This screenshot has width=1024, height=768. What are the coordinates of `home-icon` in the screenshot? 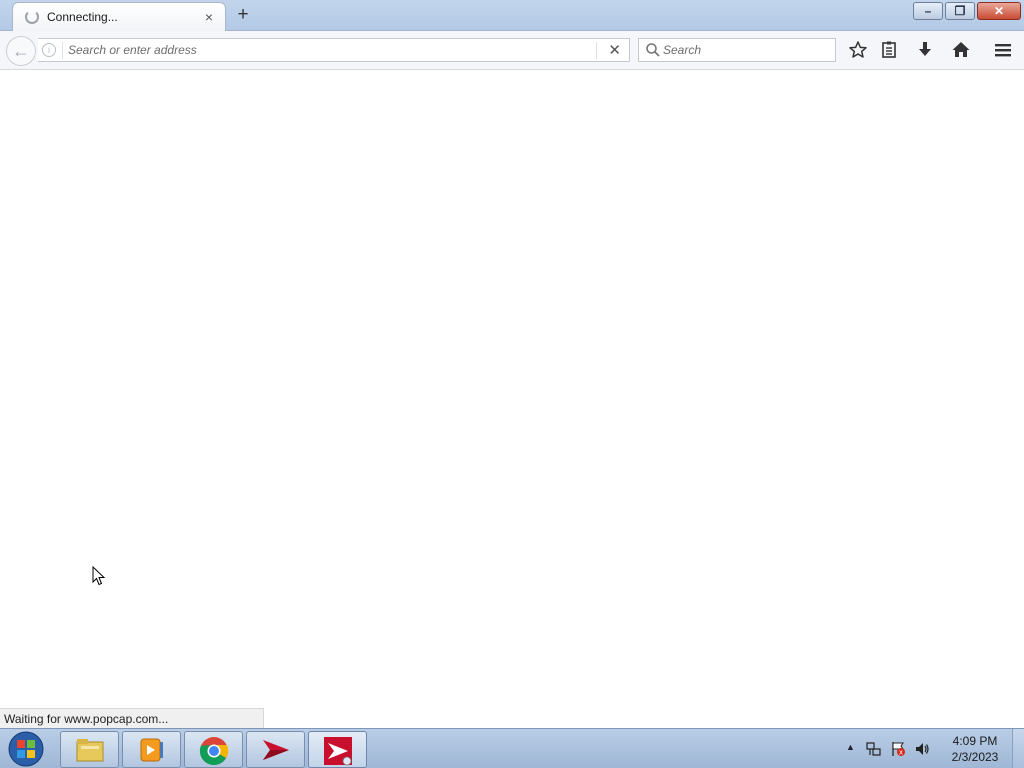 It's located at (961, 50).